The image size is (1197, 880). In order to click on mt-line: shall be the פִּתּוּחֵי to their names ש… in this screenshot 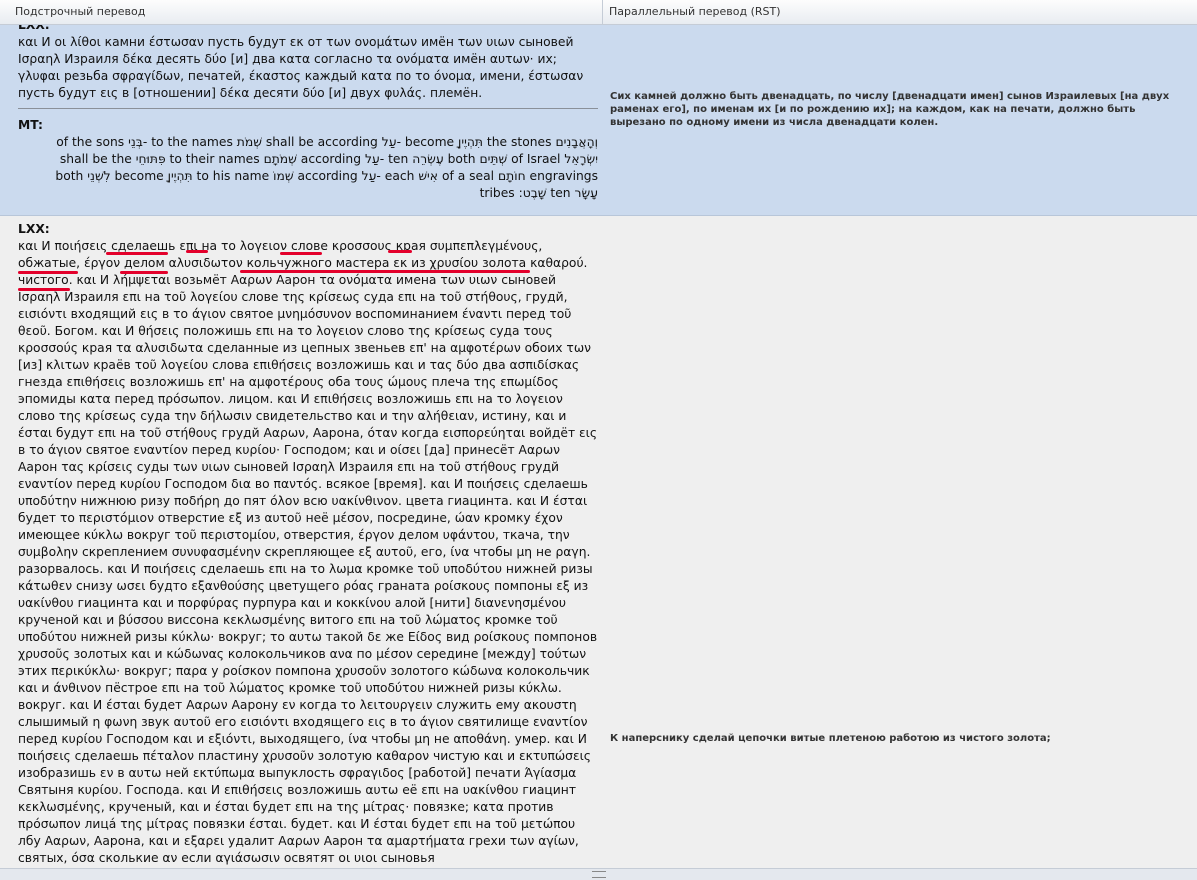, I will do `click(328, 159)`.